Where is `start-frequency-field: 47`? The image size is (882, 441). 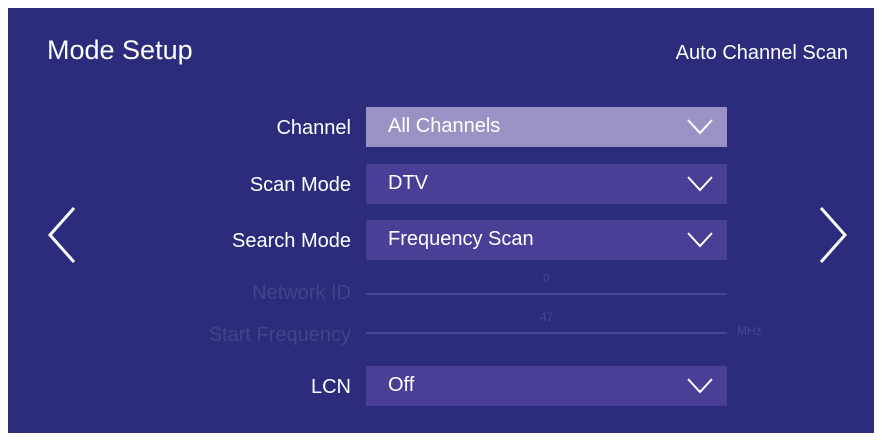
start-frequency-field: 47 is located at coordinates (546, 322).